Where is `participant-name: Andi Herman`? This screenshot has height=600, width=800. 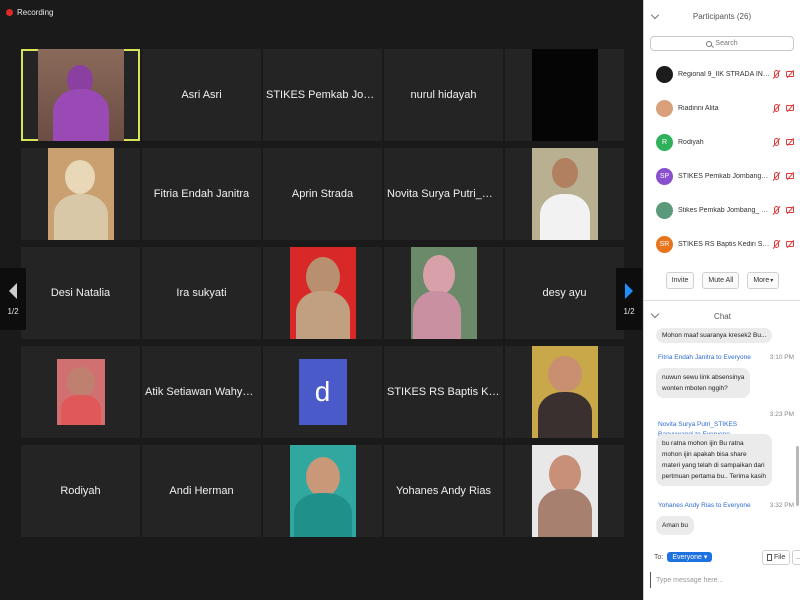
participant-name: Andi Herman is located at coordinates (201, 491).